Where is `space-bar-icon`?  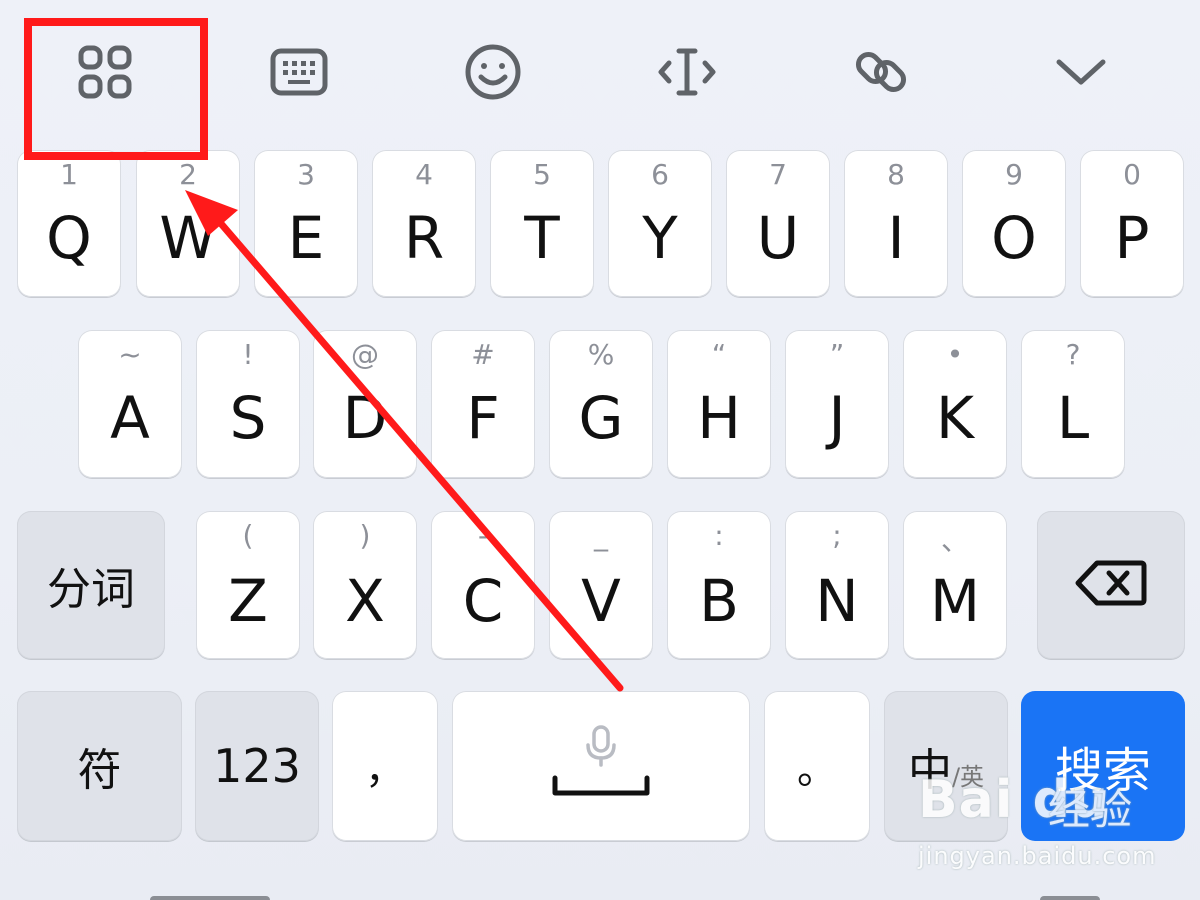 space-bar-icon is located at coordinates (601, 789).